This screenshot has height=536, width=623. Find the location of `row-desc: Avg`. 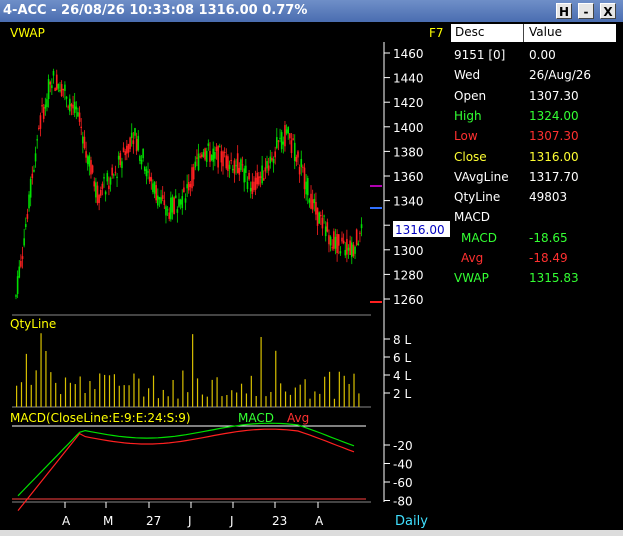

row-desc: Avg is located at coordinates (472, 258).